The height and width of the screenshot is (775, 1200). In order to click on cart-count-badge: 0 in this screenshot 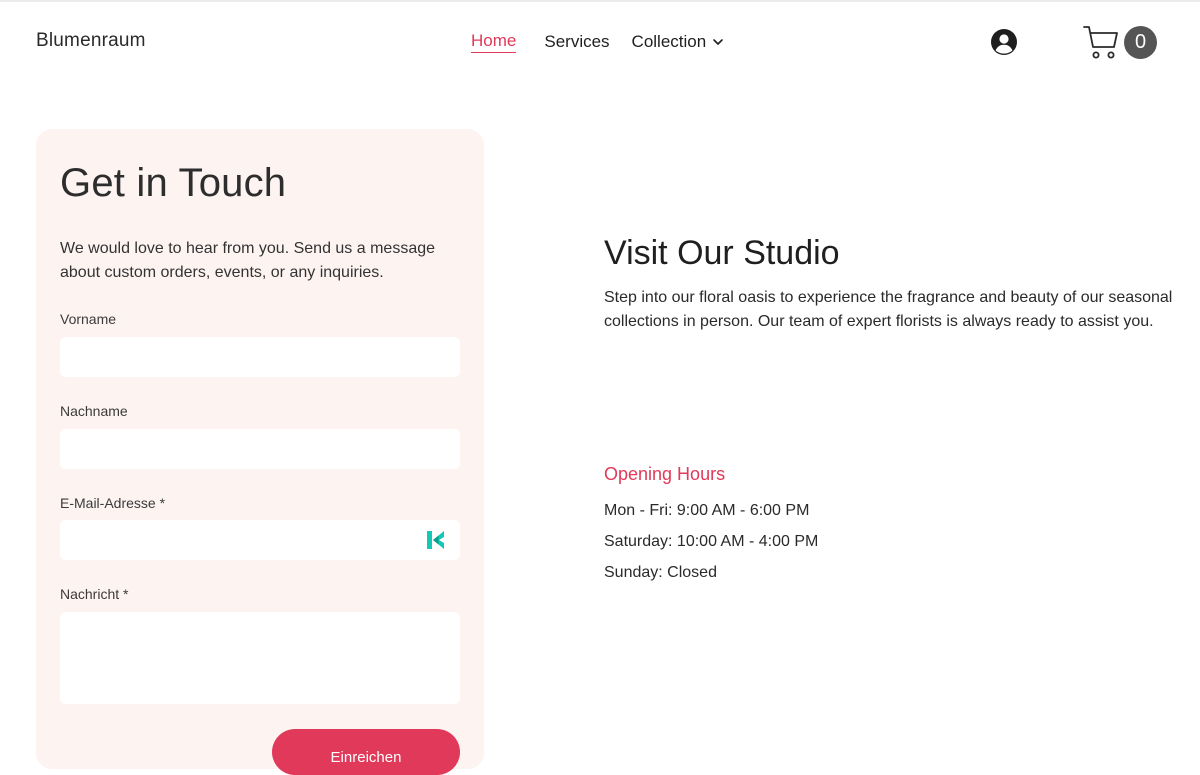, I will do `click(1140, 42)`.